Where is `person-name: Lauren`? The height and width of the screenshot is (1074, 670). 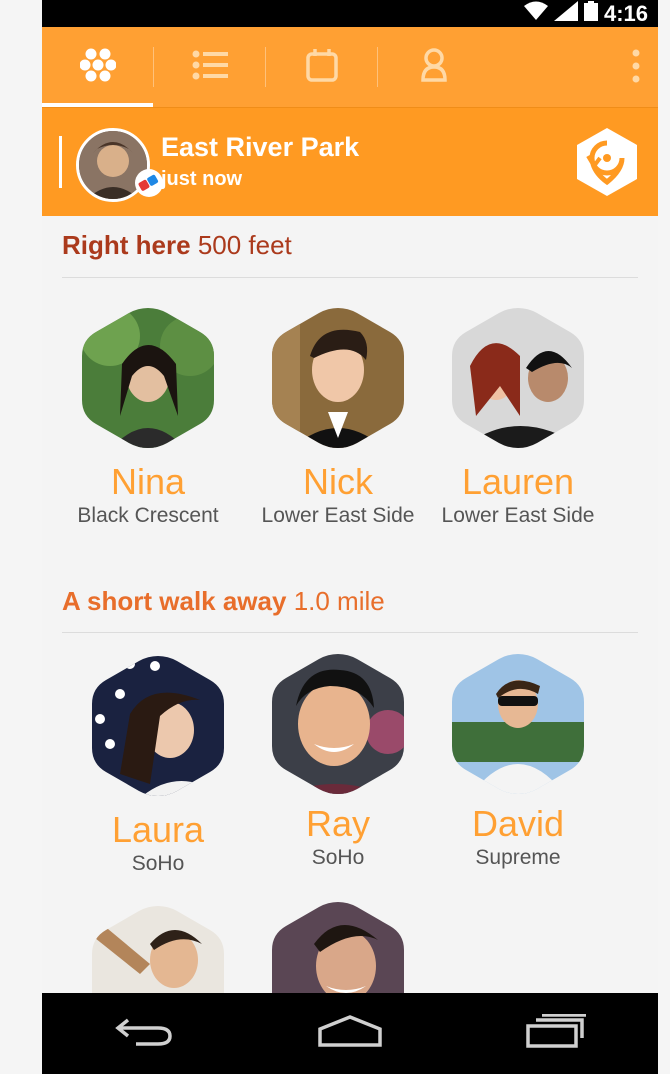
person-name: Lauren is located at coordinates (518, 481).